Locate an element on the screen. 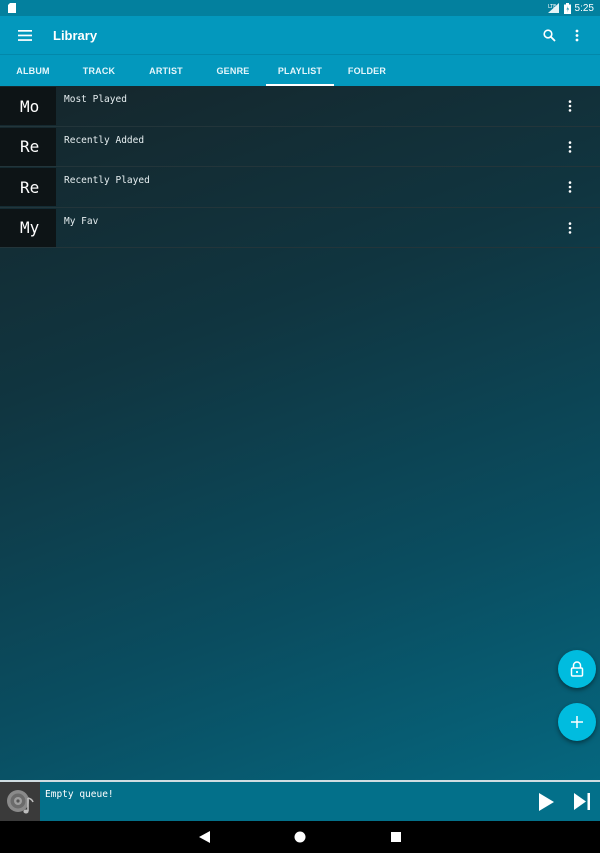 The width and height of the screenshot is (600, 853). tab-genre: GENRE is located at coordinates (233, 70).